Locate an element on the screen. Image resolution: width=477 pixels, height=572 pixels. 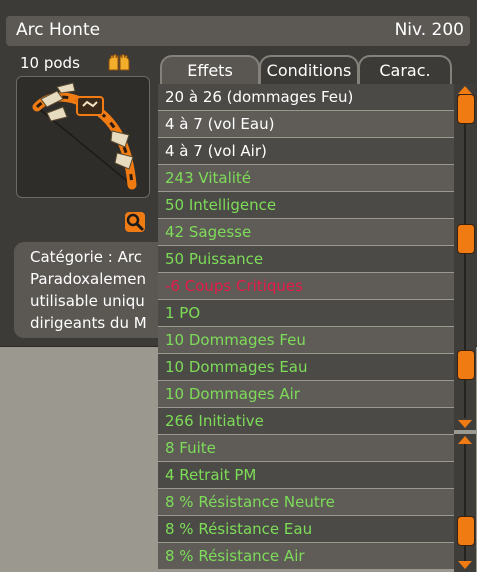
effect-text: 4 à 7 (vol Air) is located at coordinates (216, 151).